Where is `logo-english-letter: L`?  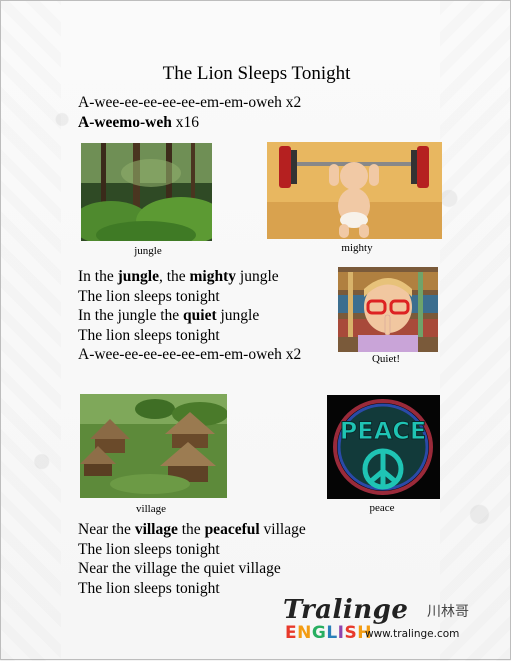 logo-english-letter: L is located at coordinates (332, 633).